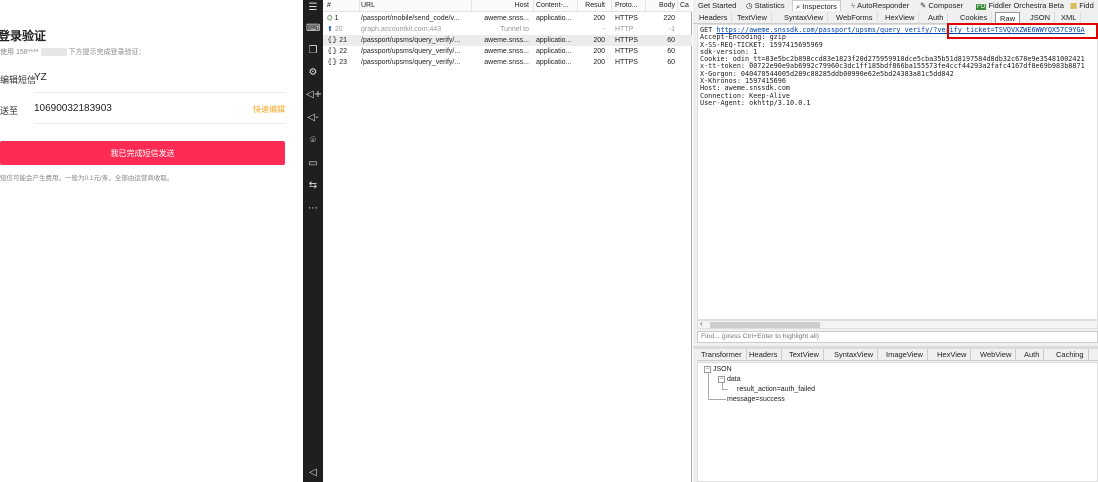 This screenshot has height=482, width=1098. I want to click on volume-up-icon: ◁+, so click(314, 95).